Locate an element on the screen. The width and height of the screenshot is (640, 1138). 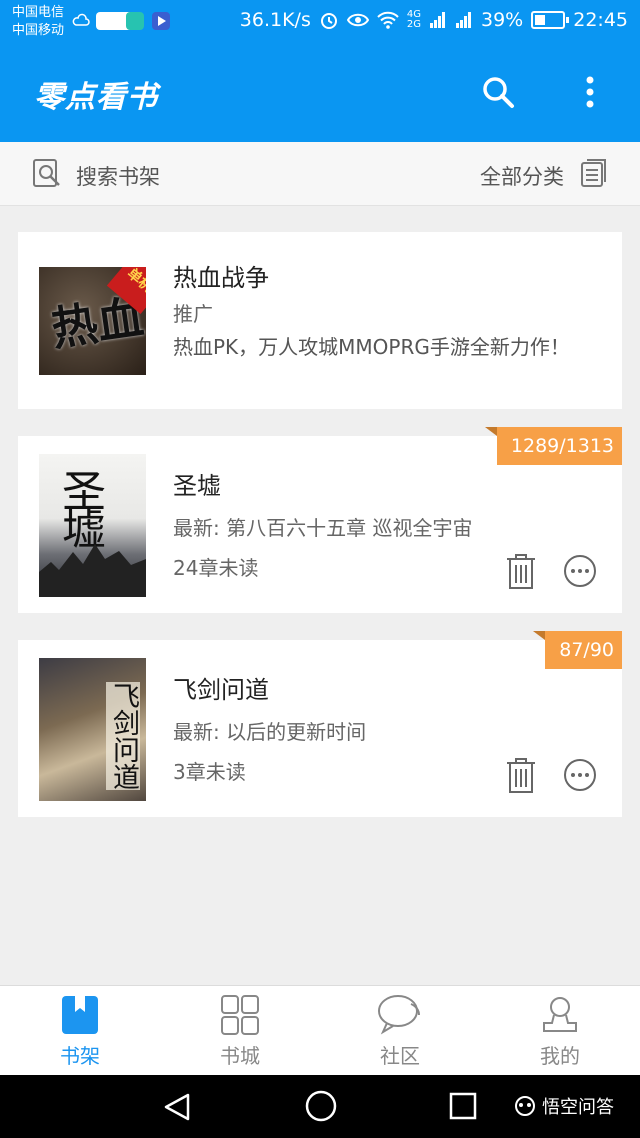
unread-count: 24章未读 is located at coordinates (216, 568).